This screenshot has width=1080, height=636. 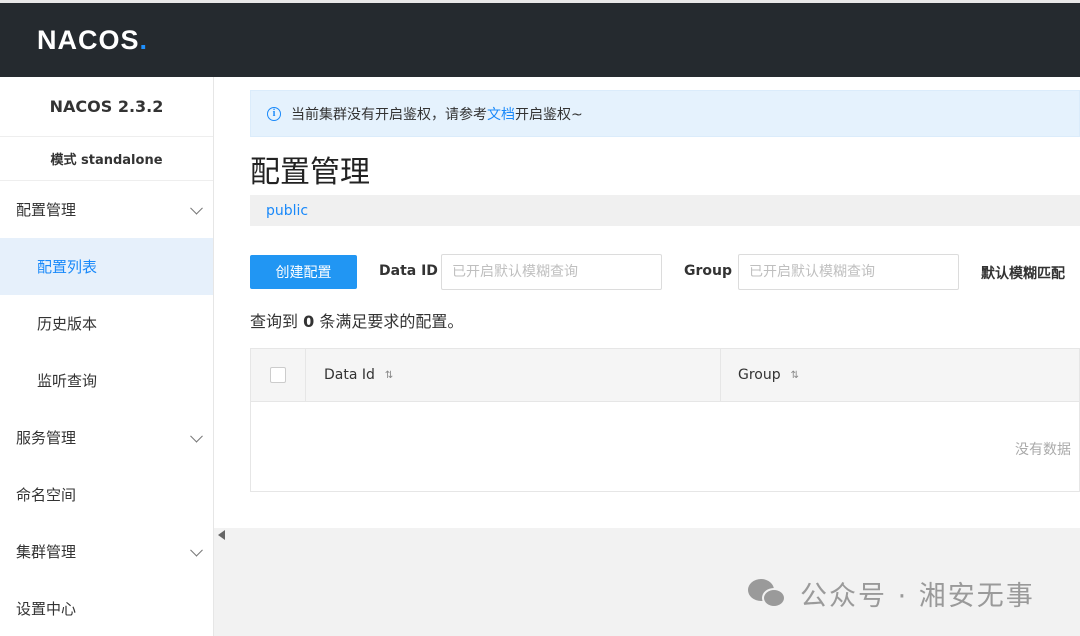 I want to click on sidebar-item-namespace: 命名空间, so click(x=106, y=494).